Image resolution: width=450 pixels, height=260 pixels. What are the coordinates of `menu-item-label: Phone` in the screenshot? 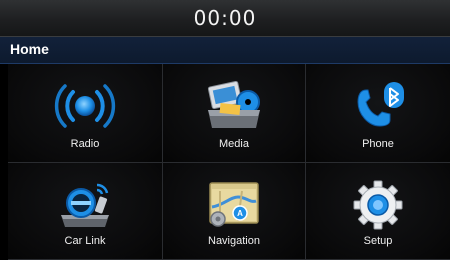 It's located at (378, 144).